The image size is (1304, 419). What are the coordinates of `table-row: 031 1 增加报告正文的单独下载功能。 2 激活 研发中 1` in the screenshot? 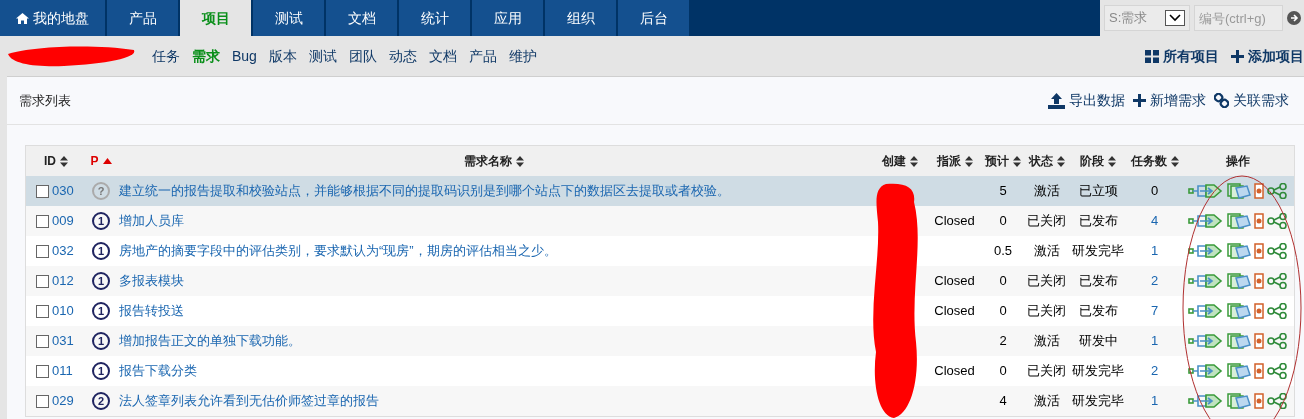 It's located at (660, 341).